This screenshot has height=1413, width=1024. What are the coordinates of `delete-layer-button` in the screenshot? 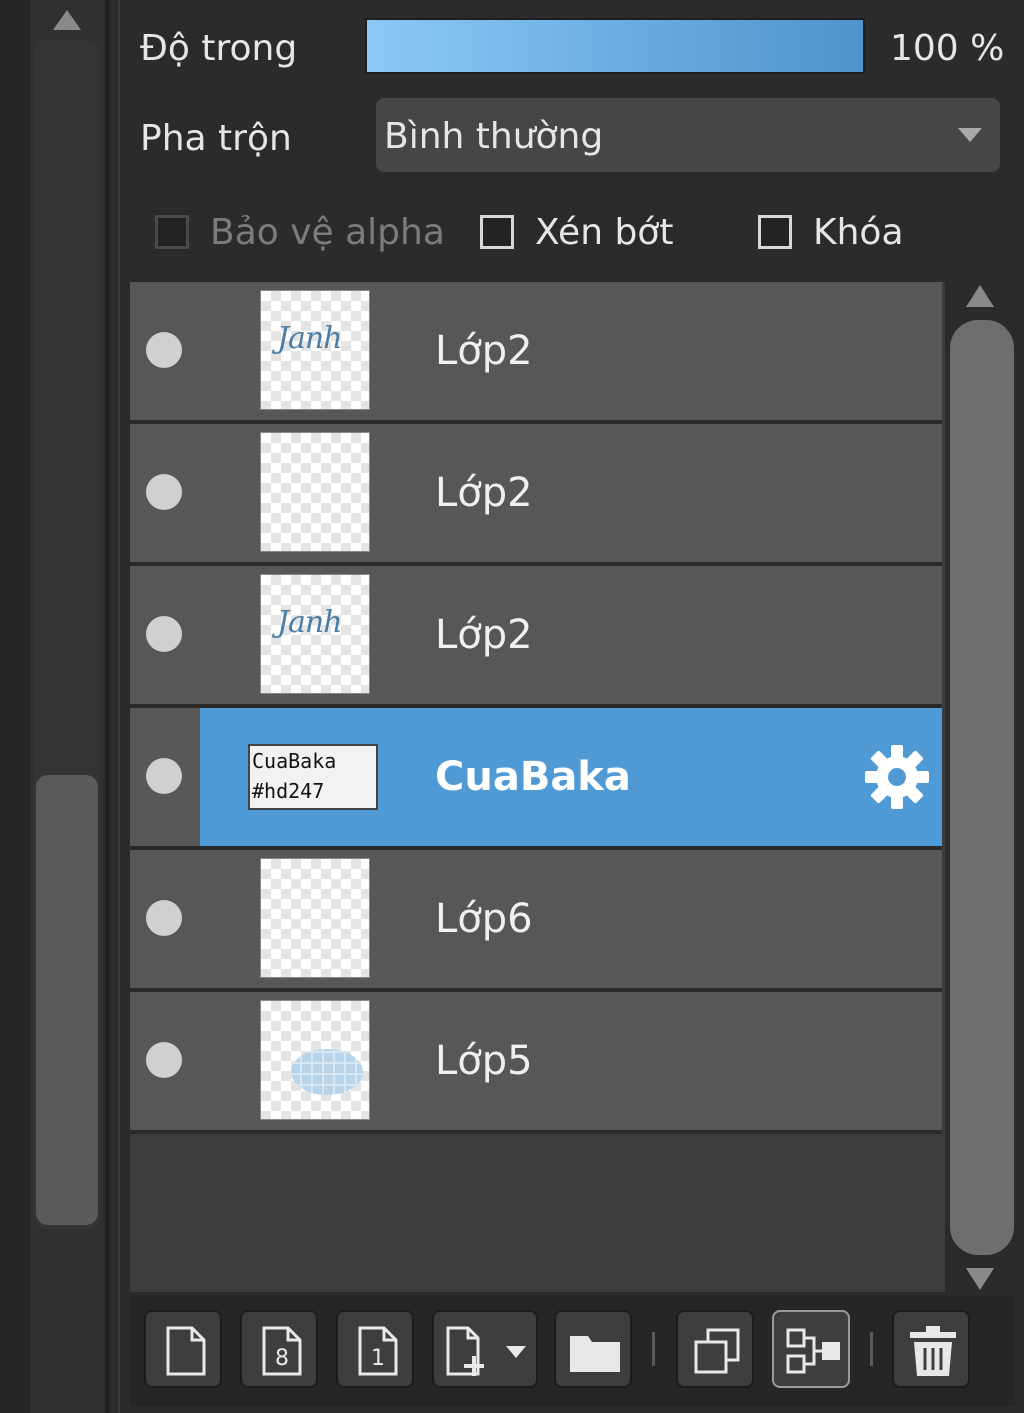 It's located at (931, 1349).